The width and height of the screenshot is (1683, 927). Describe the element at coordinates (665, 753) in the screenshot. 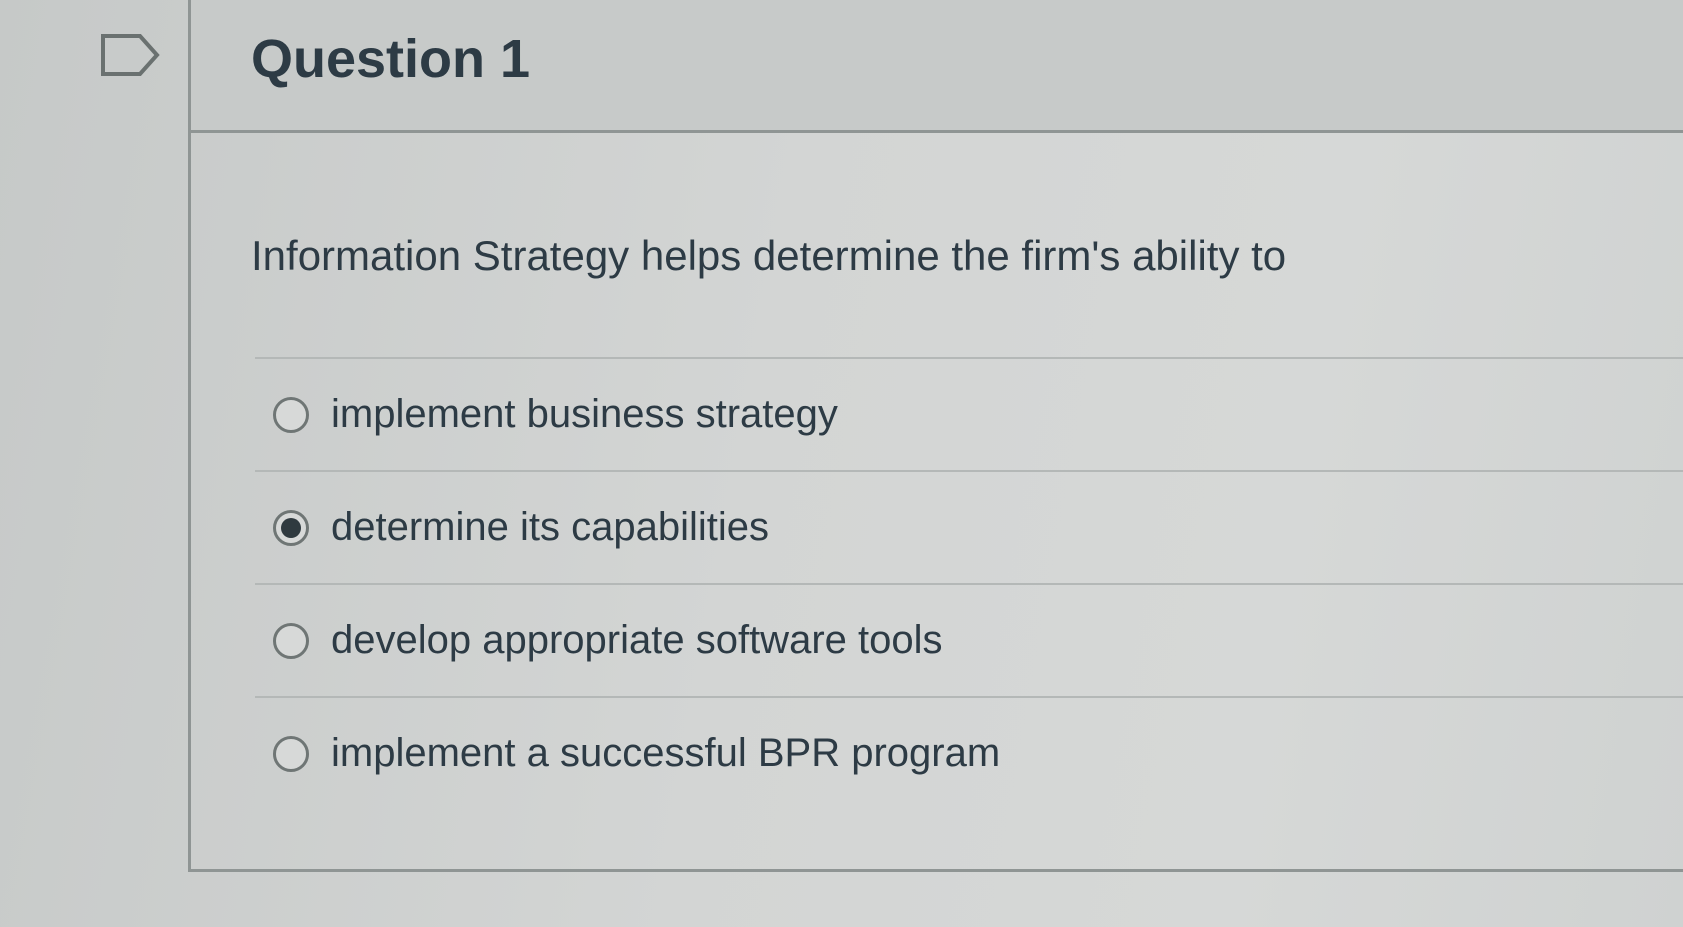

I see `answer-label: implement a successful BPR program` at that location.